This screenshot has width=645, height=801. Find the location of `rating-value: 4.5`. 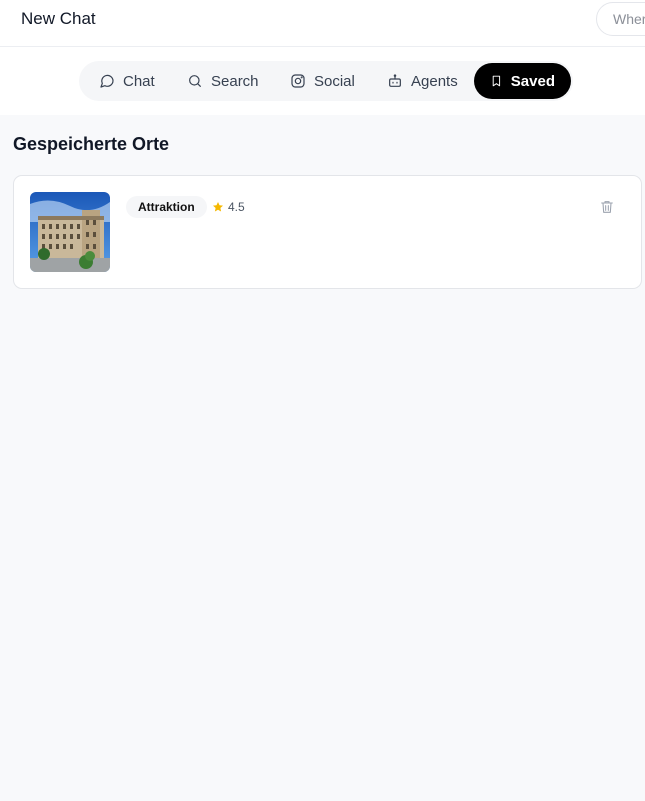

rating-value: 4.5 is located at coordinates (236, 207).